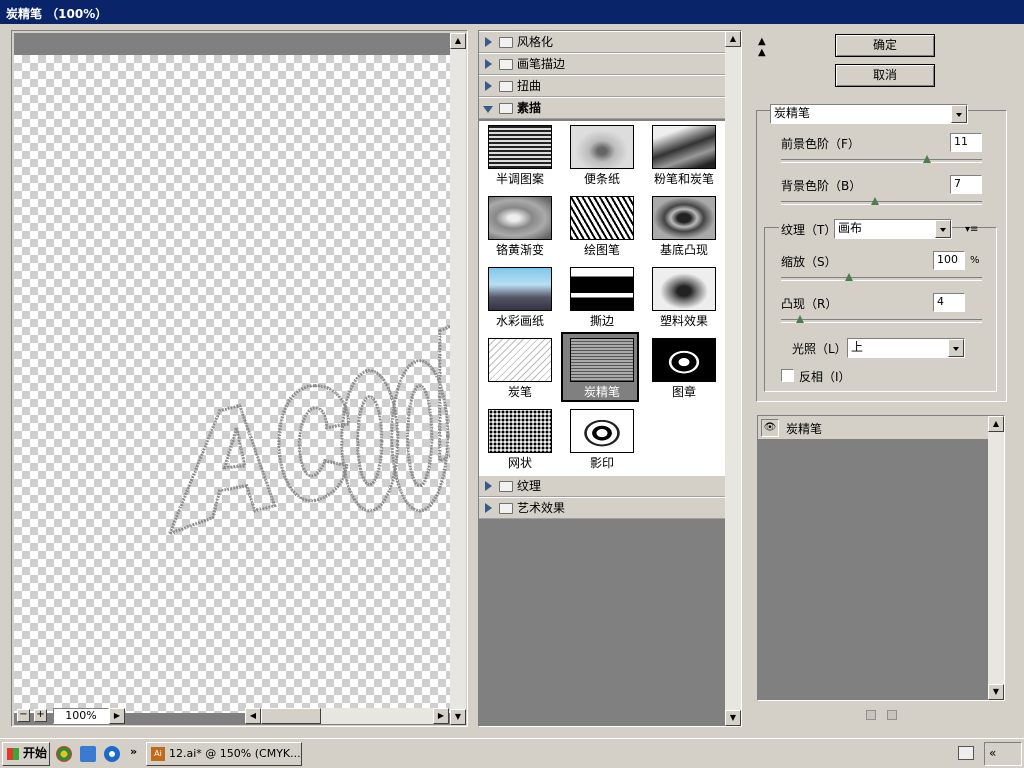 The height and width of the screenshot is (768, 1024). I want to click on category-artistic: 艺术效果, so click(602, 508).